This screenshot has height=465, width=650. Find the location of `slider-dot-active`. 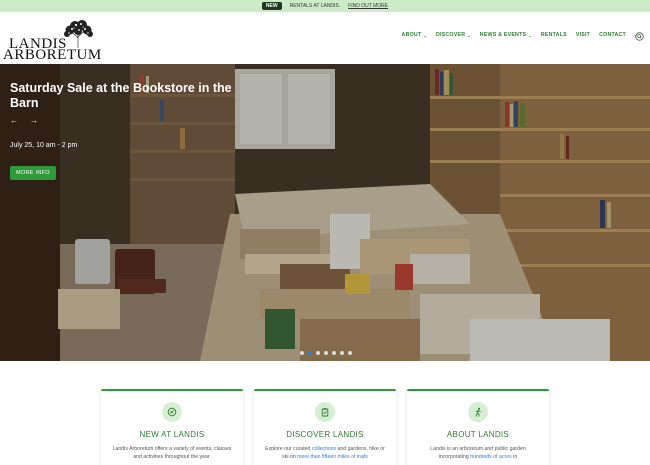

slider-dot-active is located at coordinates (310, 353).